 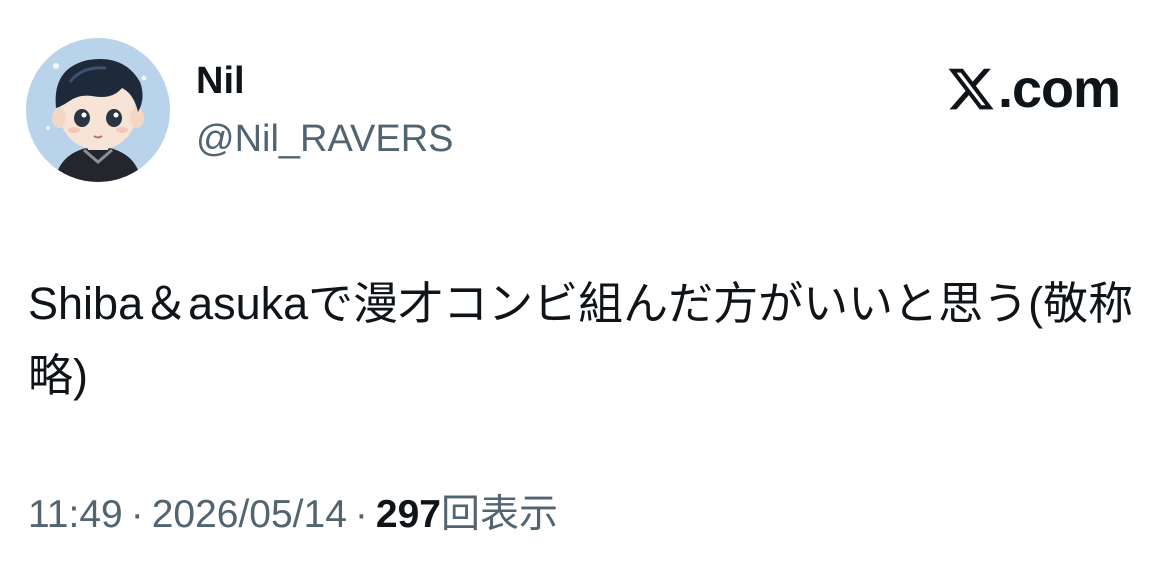 I want to click on tweet-date: 2026/05/14, so click(x=249, y=514).